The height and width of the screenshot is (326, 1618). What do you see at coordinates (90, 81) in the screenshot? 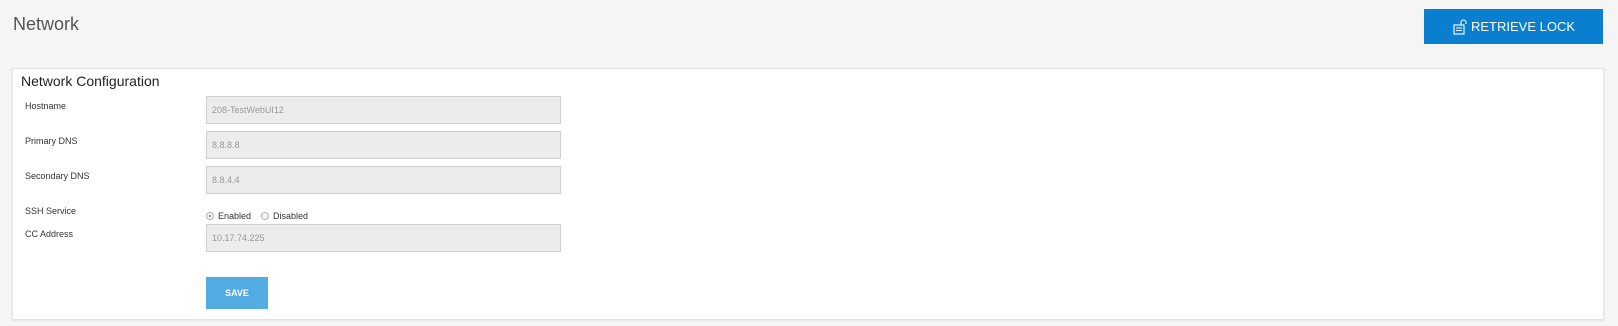
I see `panel-title: Network Configuration` at bounding box center [90, 81].